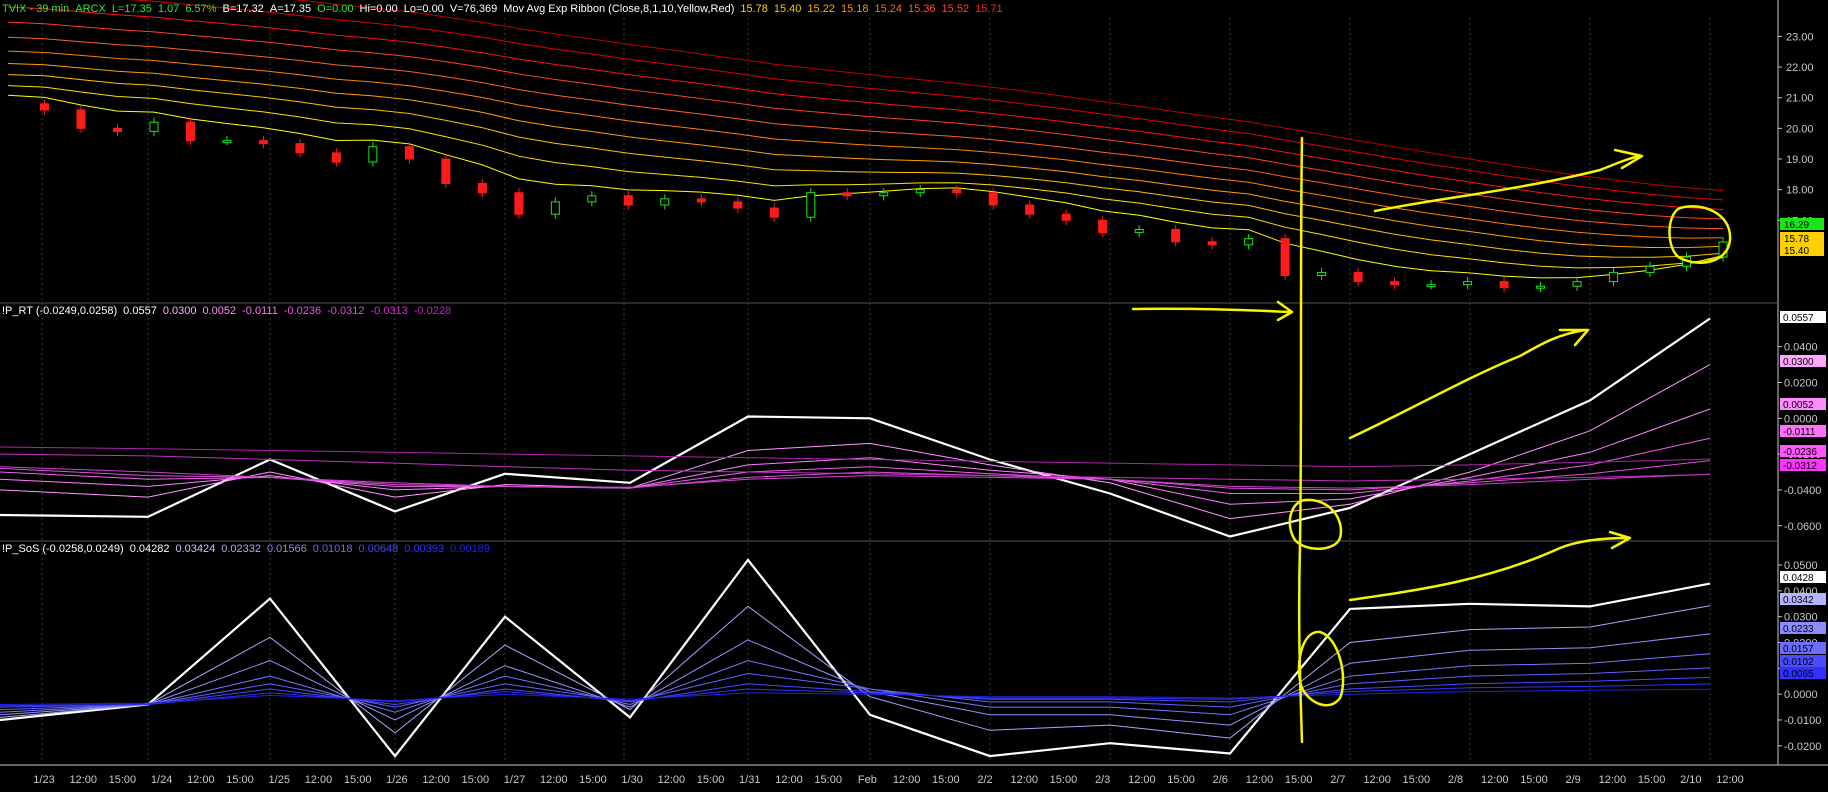 This screenshot has width=1828, height=792. I want to click on rt-value-label: 0.0557, so click(1798, 318).